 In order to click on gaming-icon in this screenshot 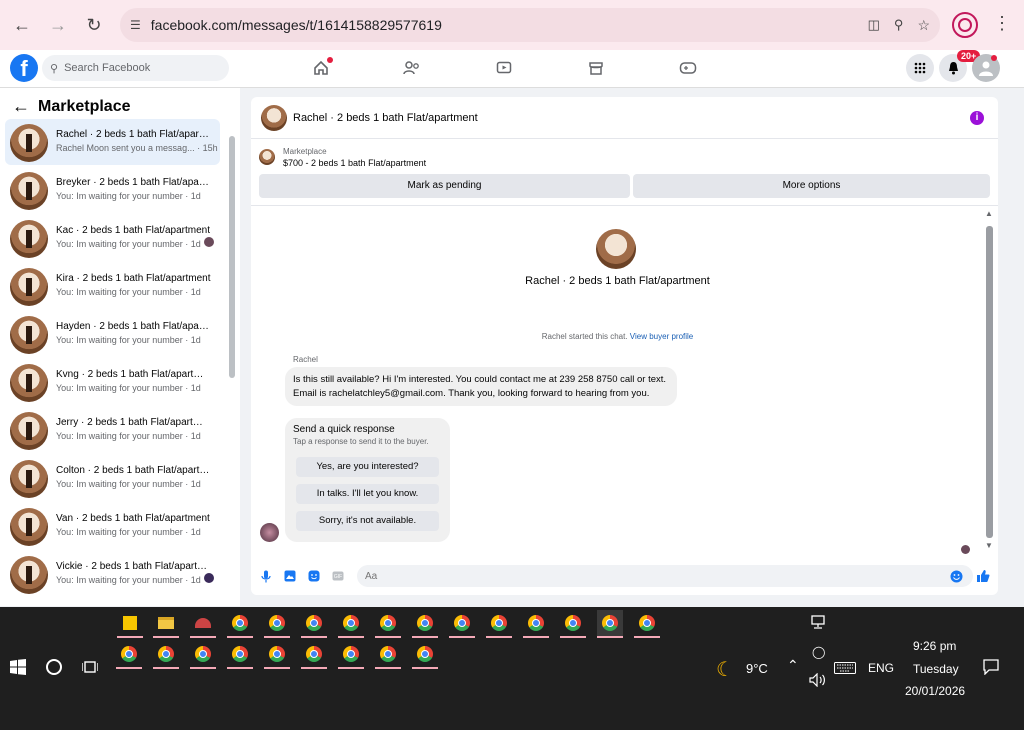, I will do `click(688, 68)`.